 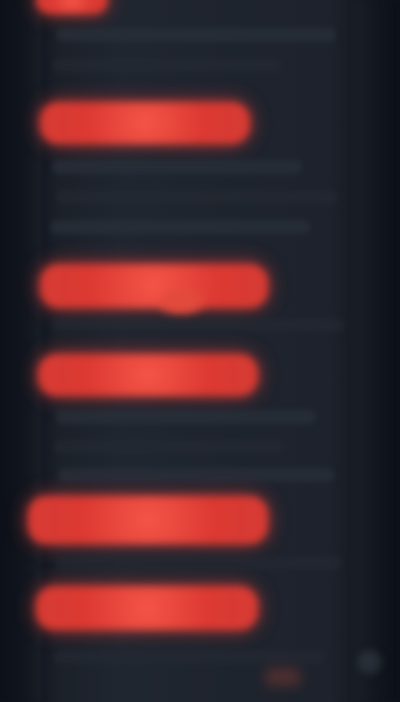 I want to click on highlight-underline-glow, so click(x=181, y=302).